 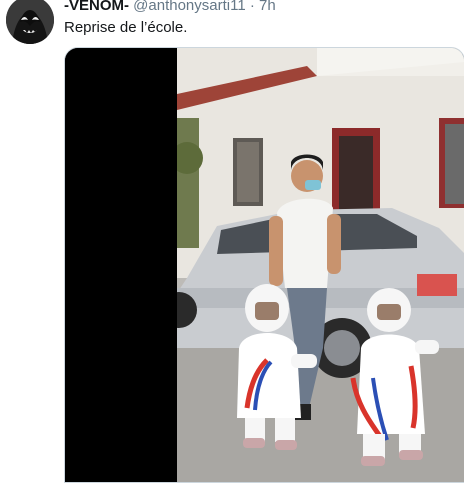 I want to click on timestamp: 7h, so click(x=267, y=7).